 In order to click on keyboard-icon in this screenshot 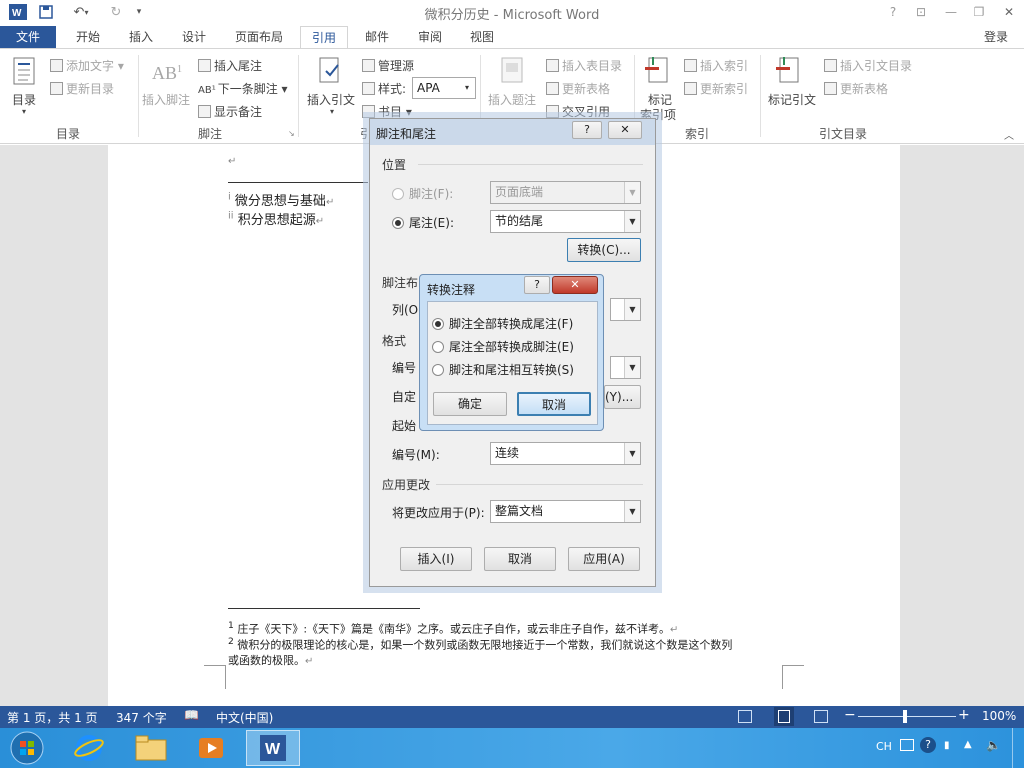, I will do `click(907, 745)`.